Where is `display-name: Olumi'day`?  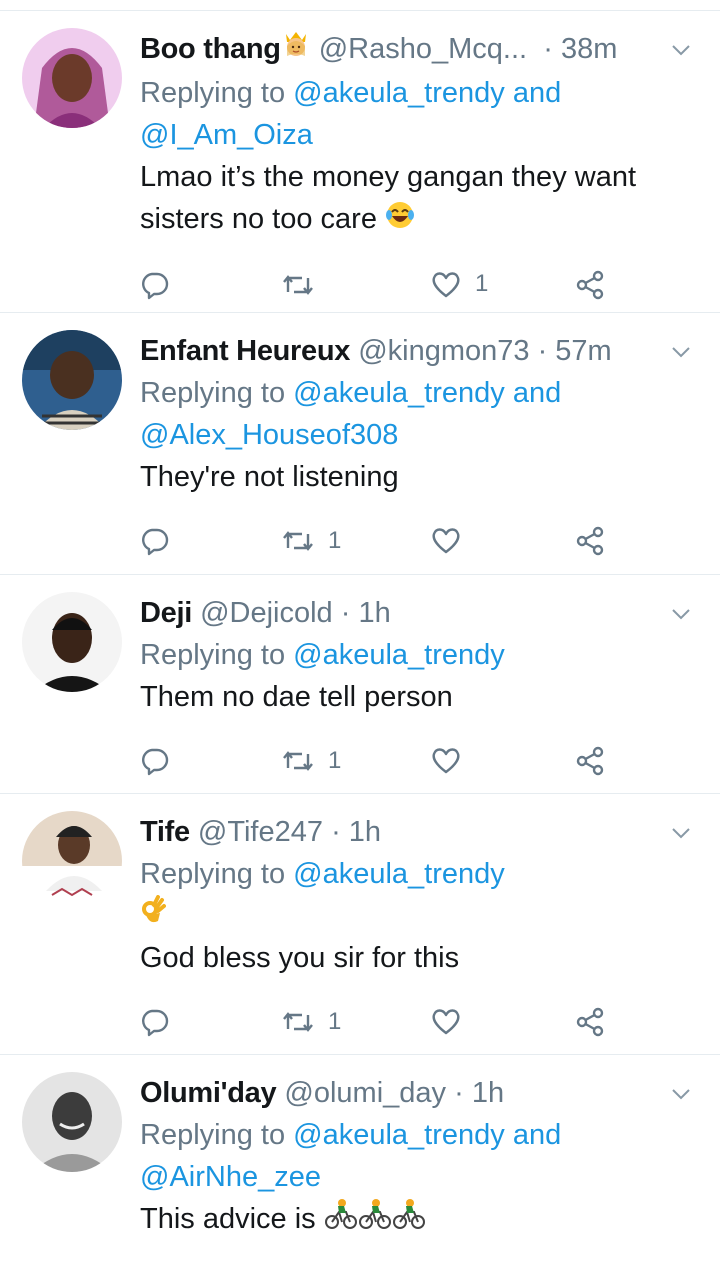
display-name: Olumi'day is located at coordinates (208, 1093).